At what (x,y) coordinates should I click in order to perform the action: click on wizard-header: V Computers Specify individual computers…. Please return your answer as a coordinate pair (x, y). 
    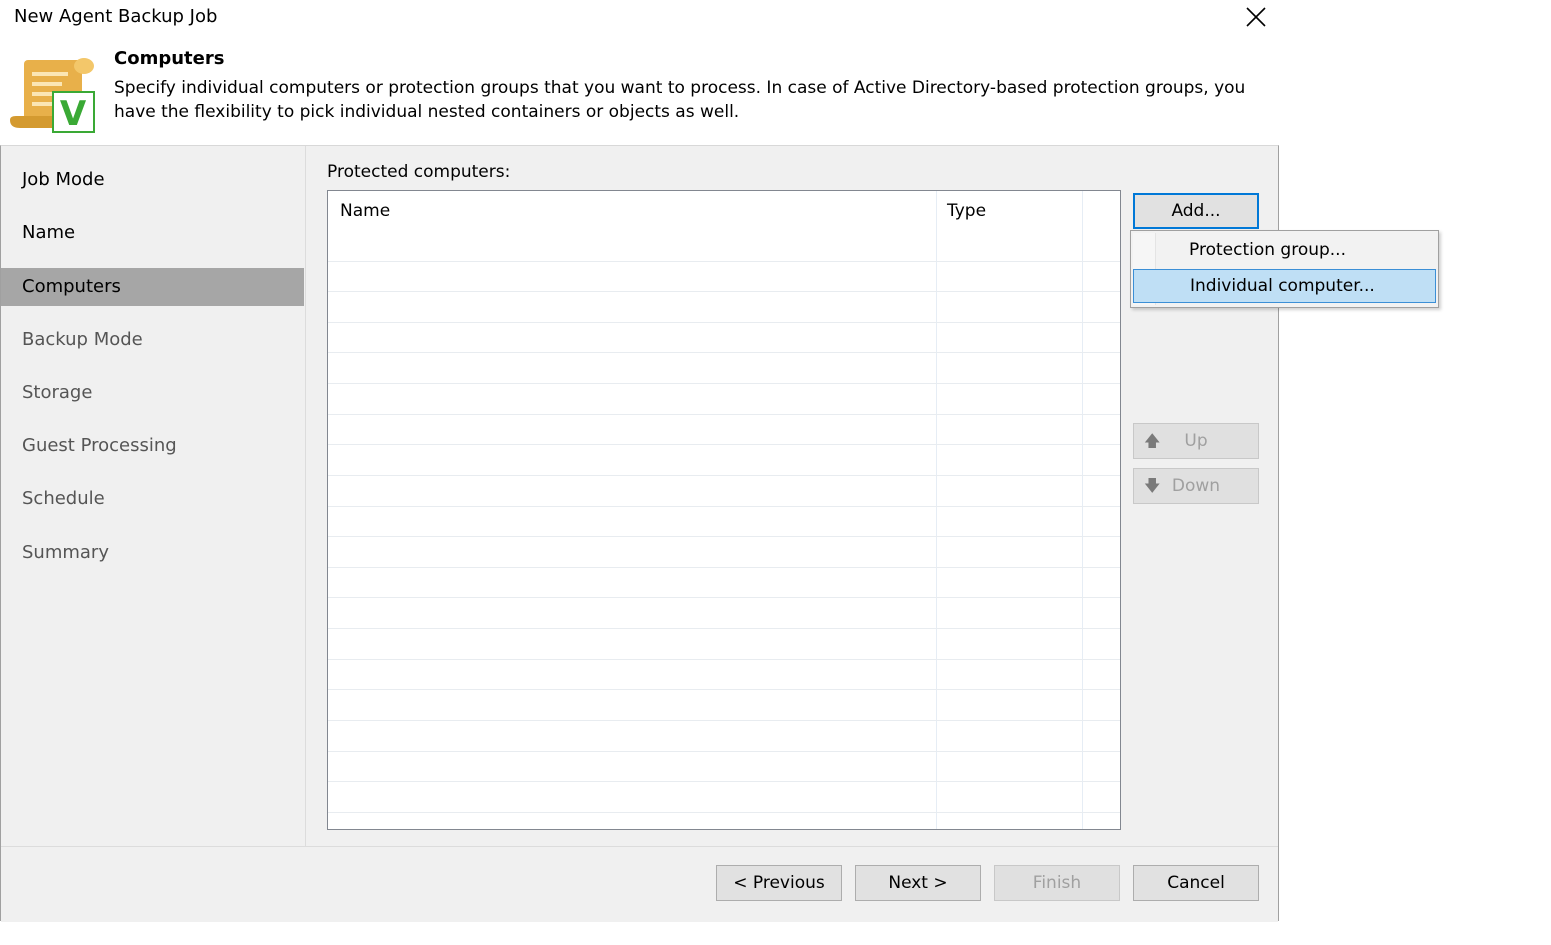
    Looking at the image, I should click on (640, 90).